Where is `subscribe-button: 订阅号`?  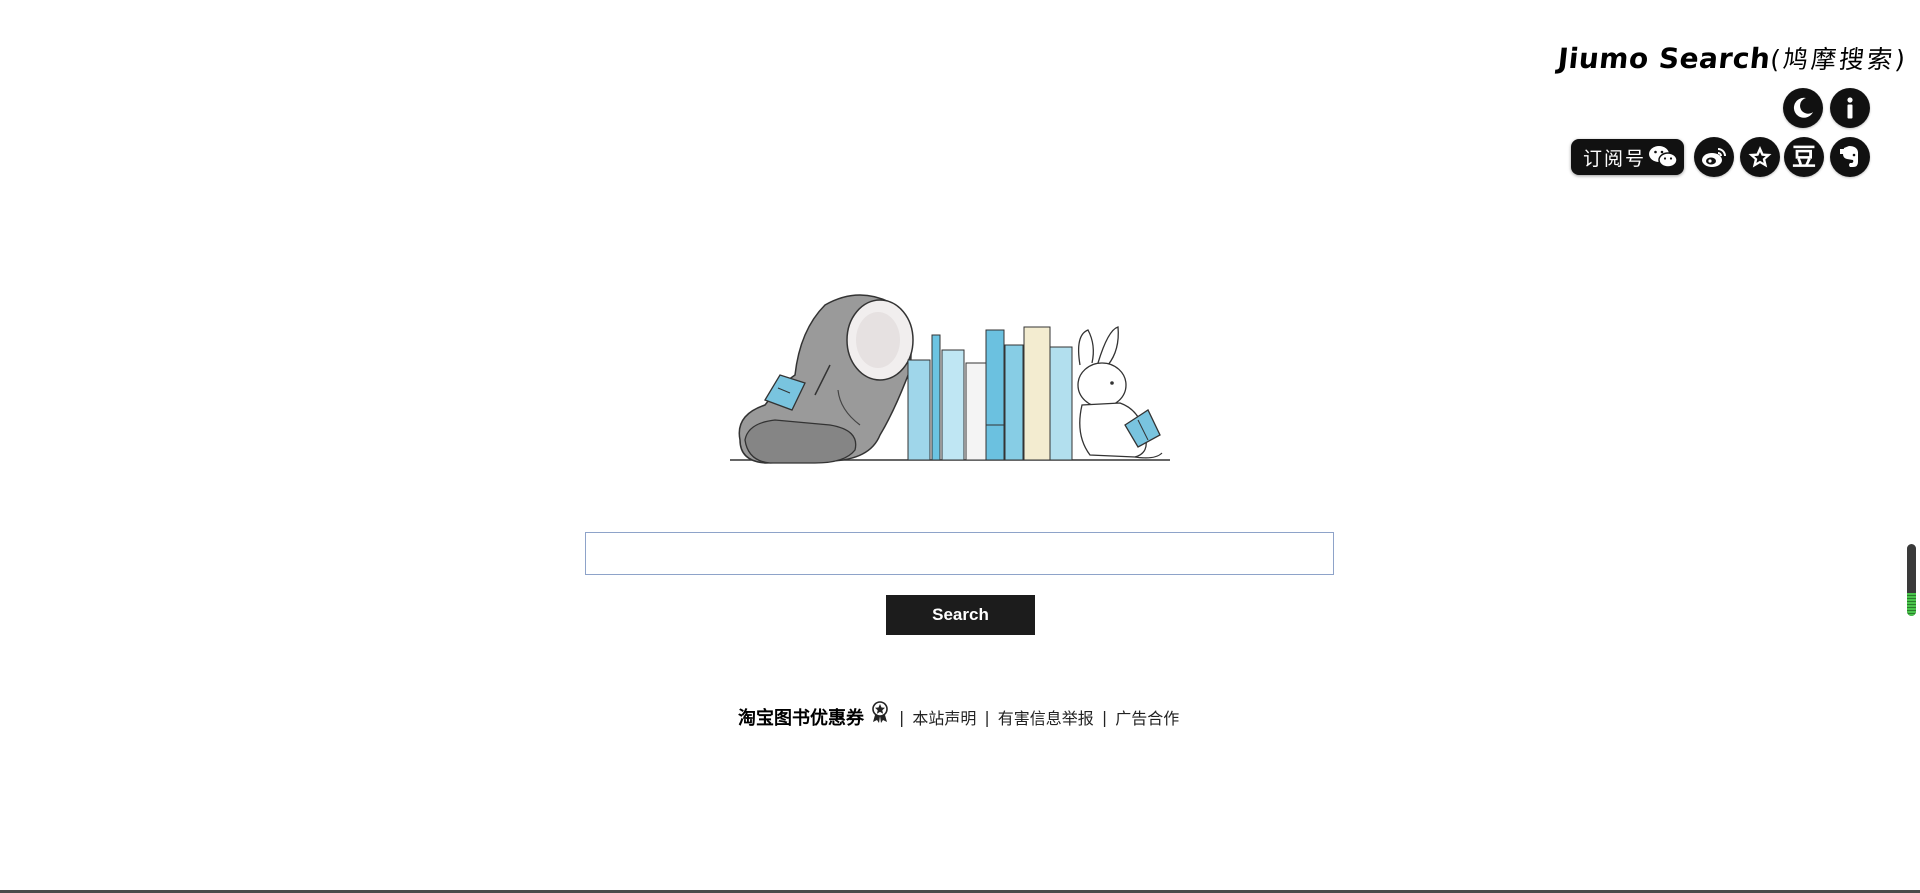
subscribe-button: 订阅号 is located at coordinates (1627, 157).